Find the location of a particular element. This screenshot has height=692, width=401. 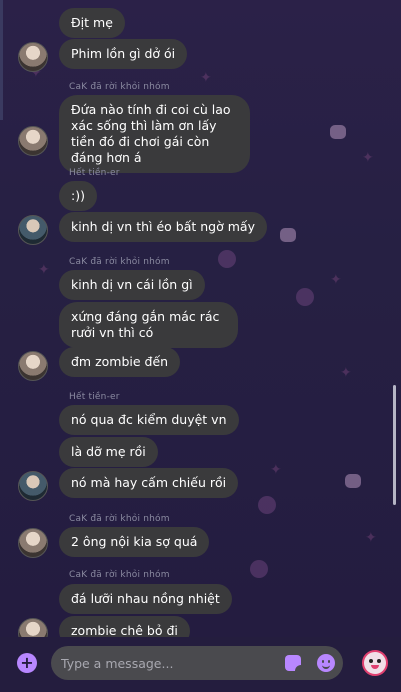

message-bubble: nó qua đc kiểm duyệt vn is located at coordinates (149, 420).